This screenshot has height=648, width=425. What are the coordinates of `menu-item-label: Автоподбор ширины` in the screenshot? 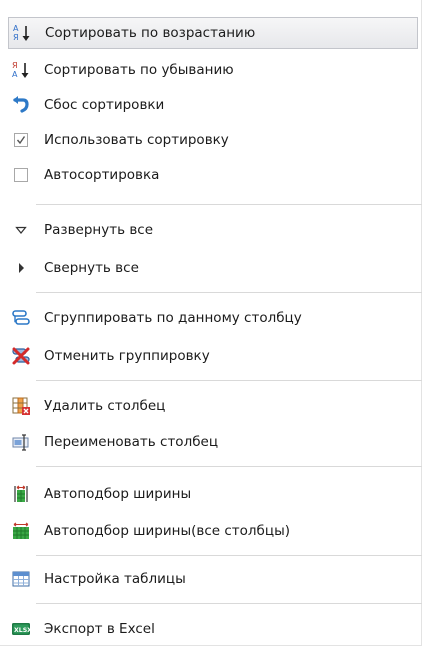 It's located at (118, 494).